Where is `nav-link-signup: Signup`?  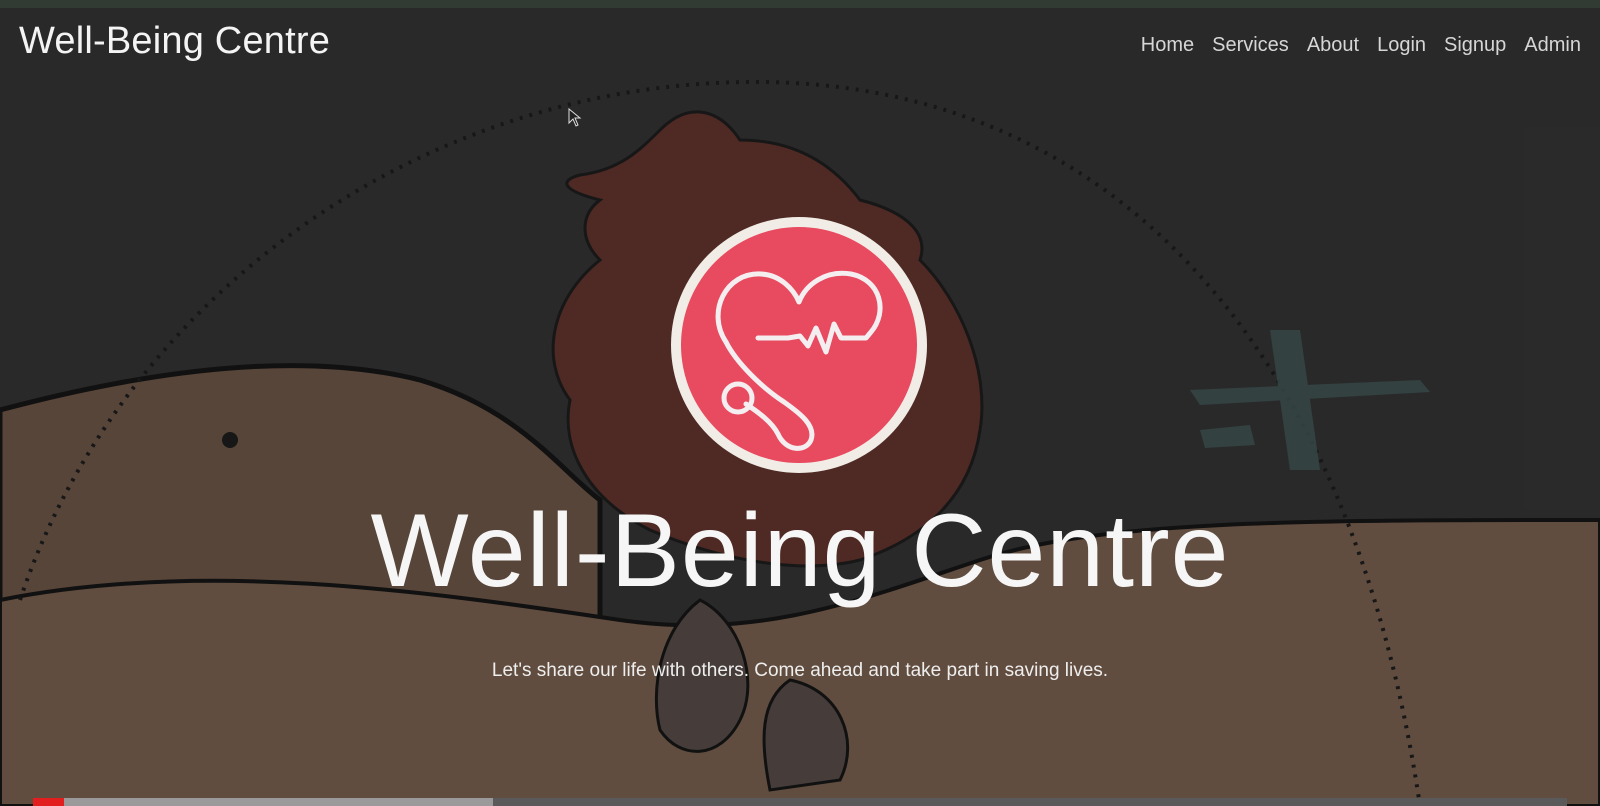
nav-link-signup: Signup is located at coordinates (1475, 45).